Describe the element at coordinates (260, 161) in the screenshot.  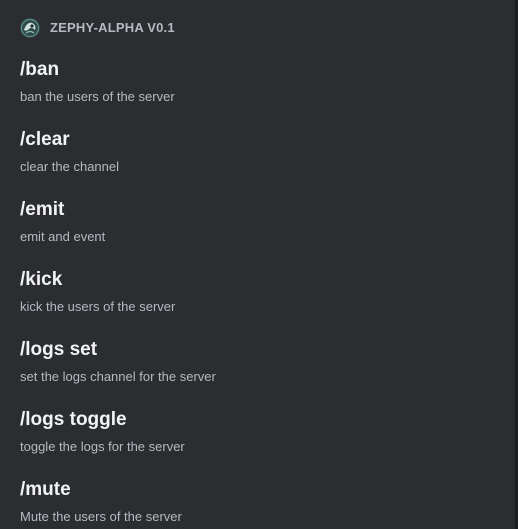
I see `command-item-clear: /clear clear the channel` at that location.